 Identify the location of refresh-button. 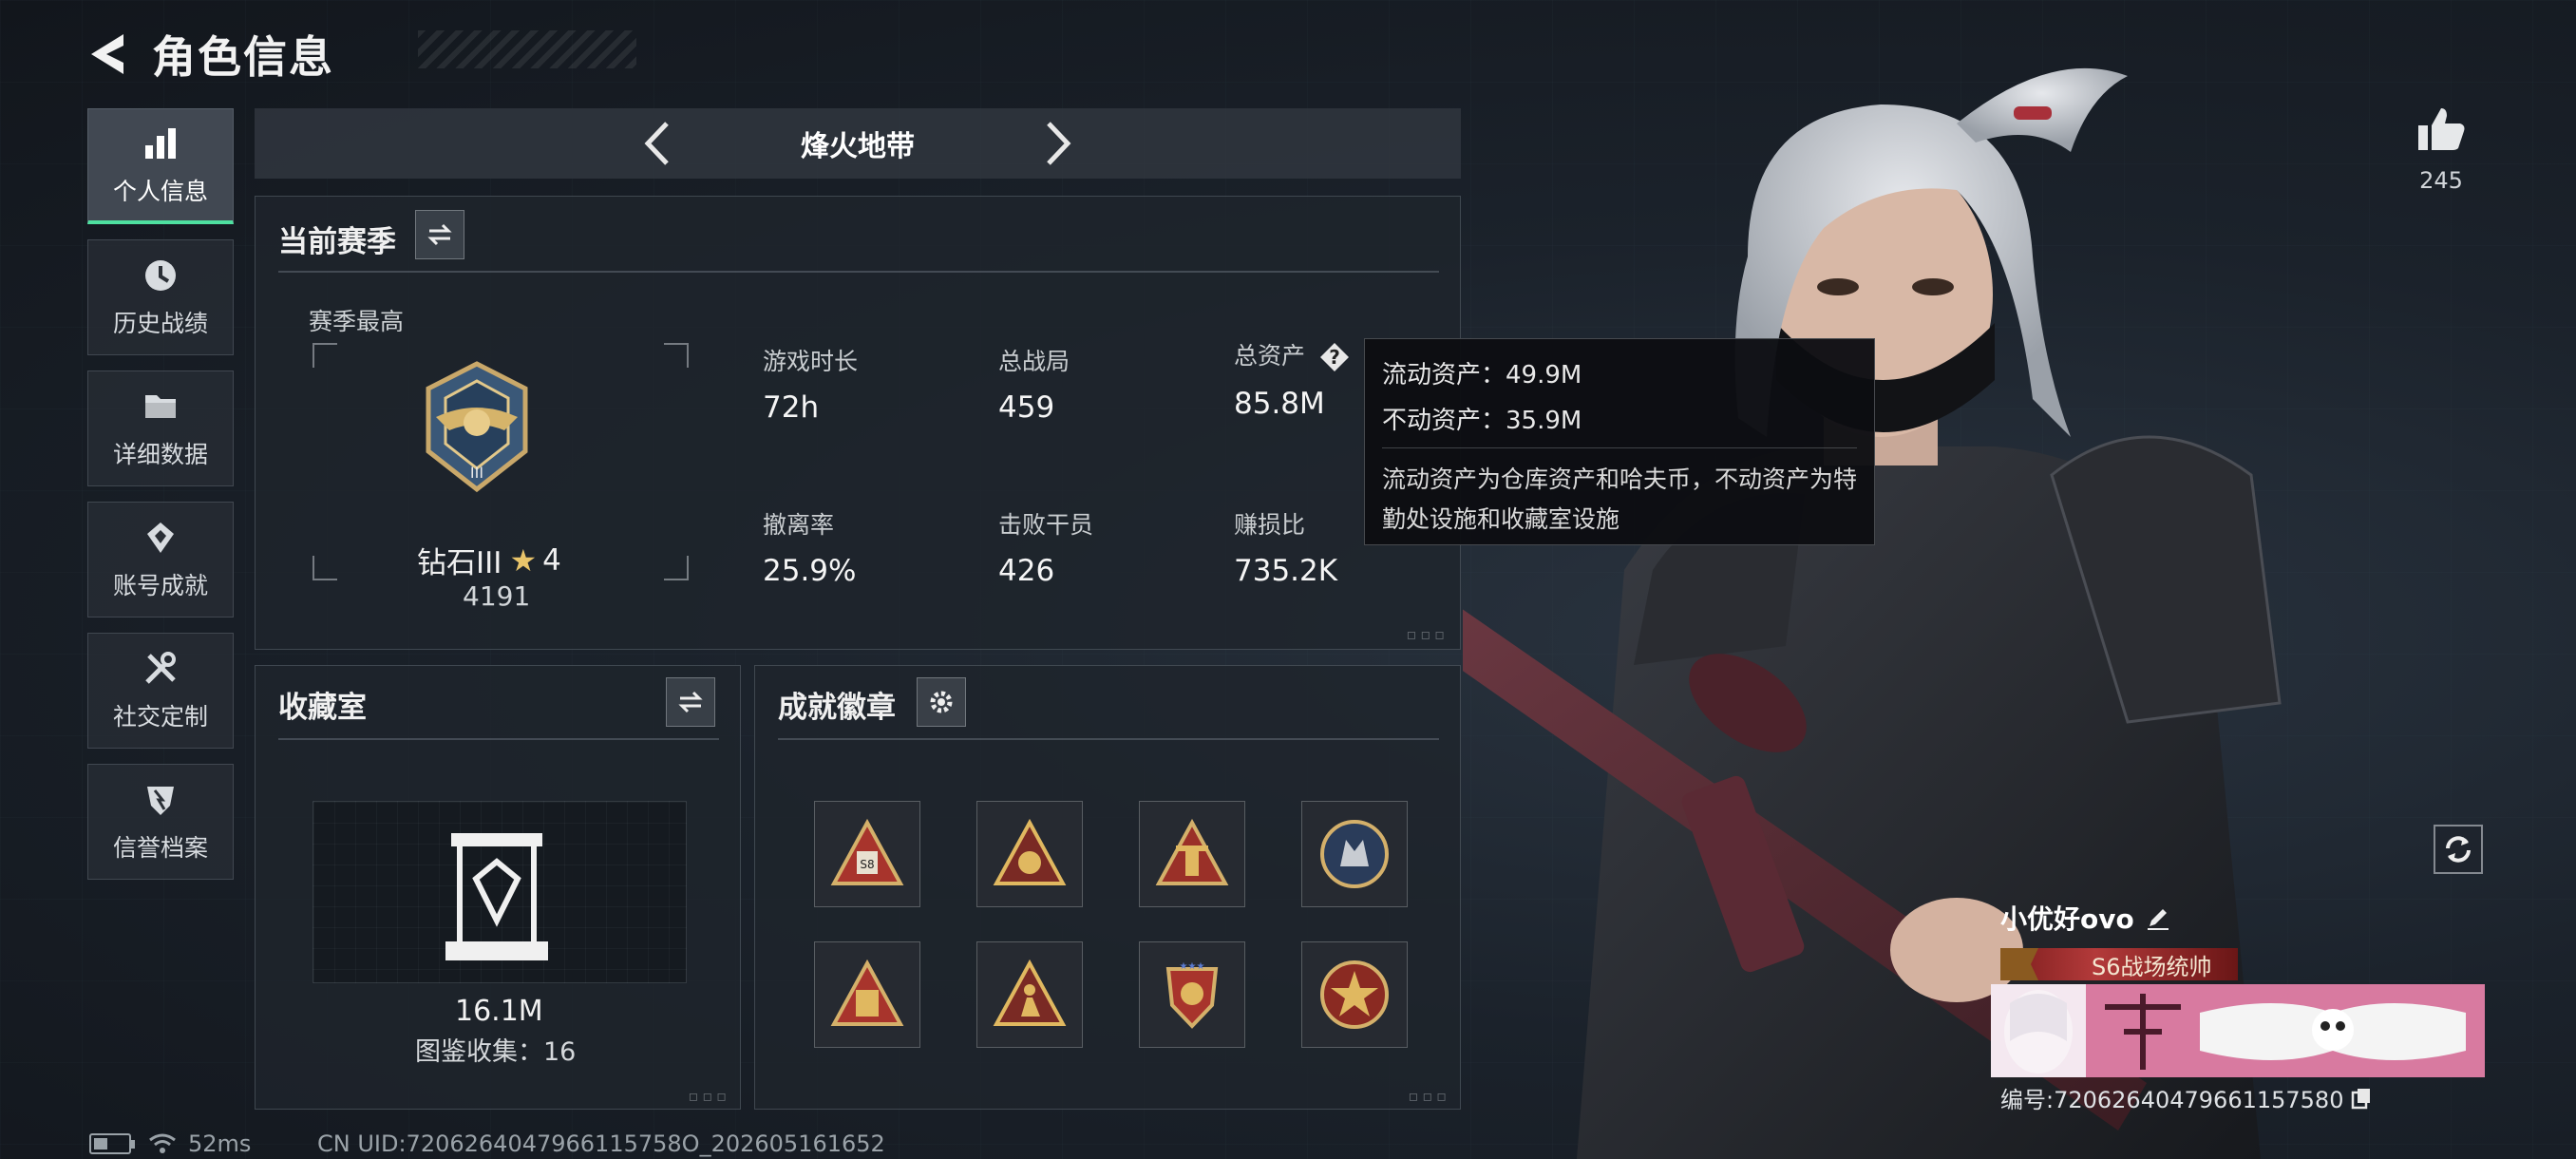
(2458, 849).